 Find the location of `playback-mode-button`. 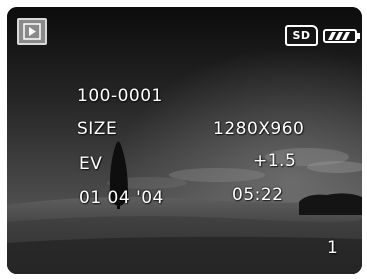

playback-mode-button is located at coordinates (32, 31).